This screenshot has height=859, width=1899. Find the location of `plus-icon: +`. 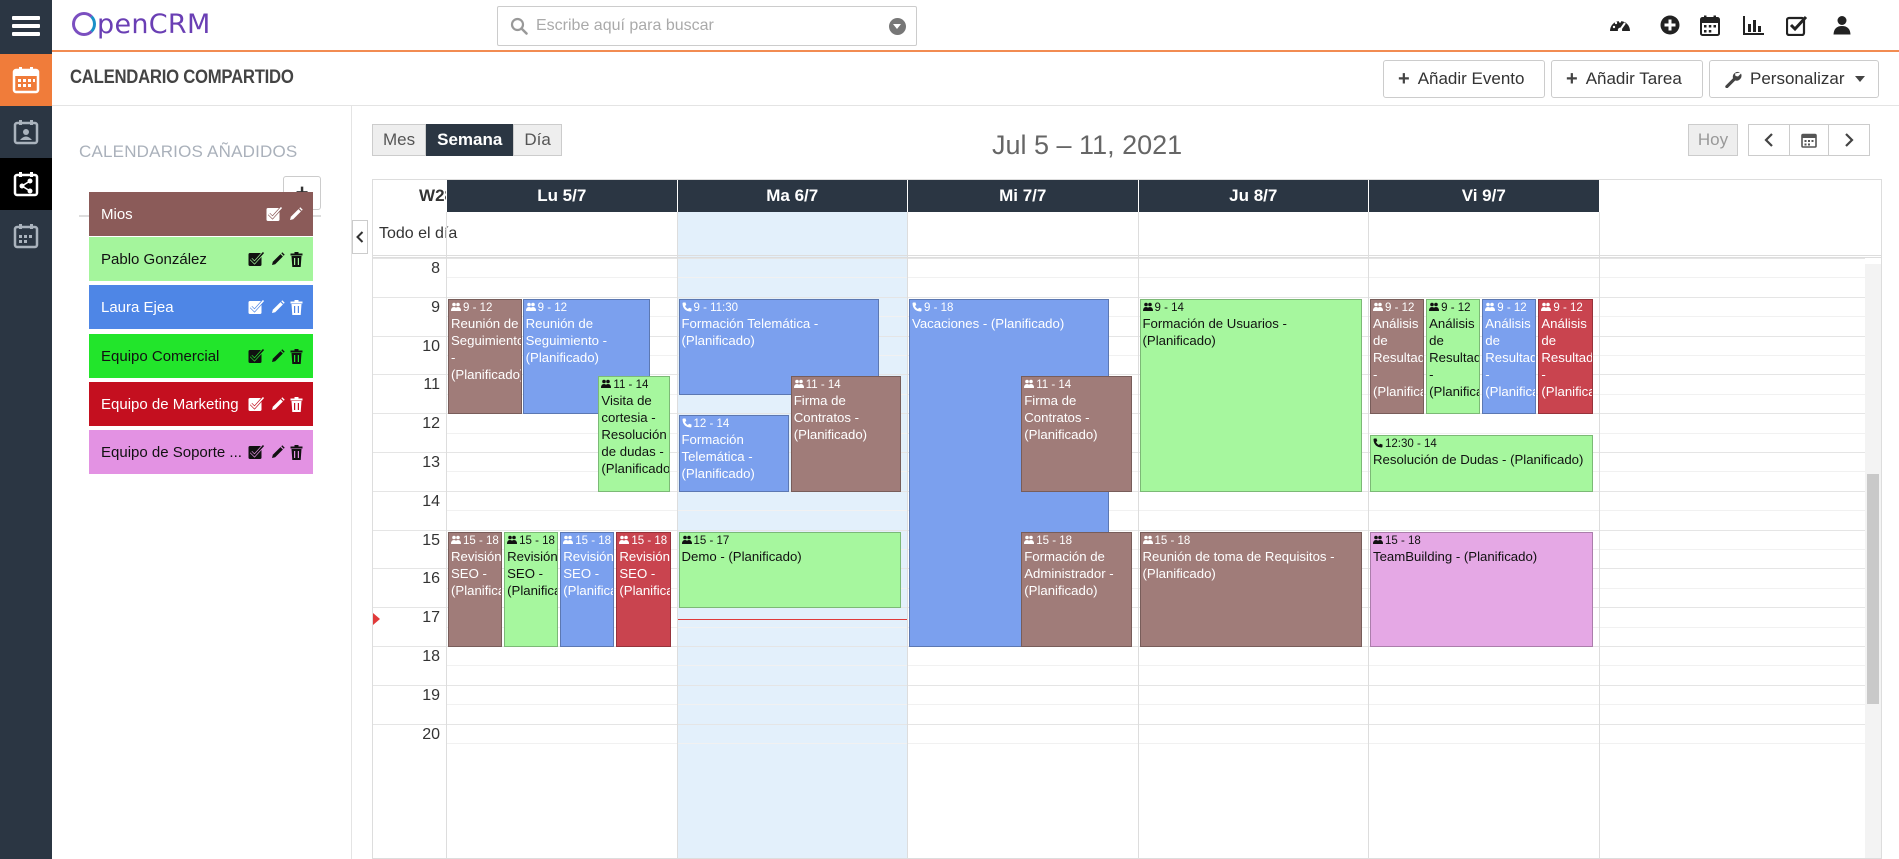

plus-icon: + is located at coordinates (1572, 78).